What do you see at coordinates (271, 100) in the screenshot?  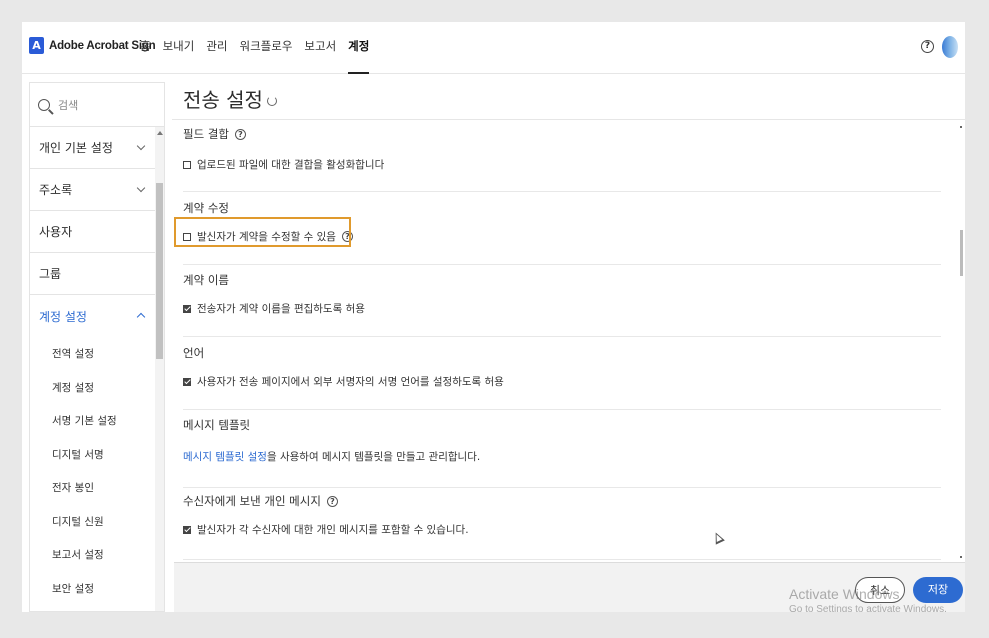 I see `refresh-icon` at bounding box center [271, 100].